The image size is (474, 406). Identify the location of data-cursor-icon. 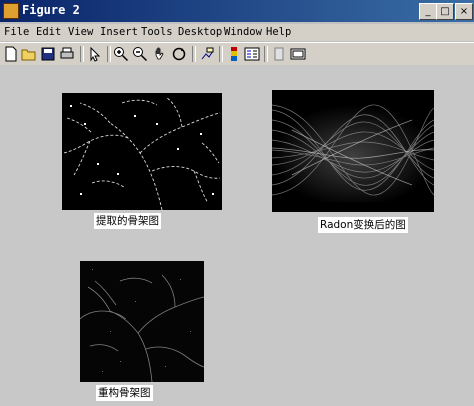
(207, 54).